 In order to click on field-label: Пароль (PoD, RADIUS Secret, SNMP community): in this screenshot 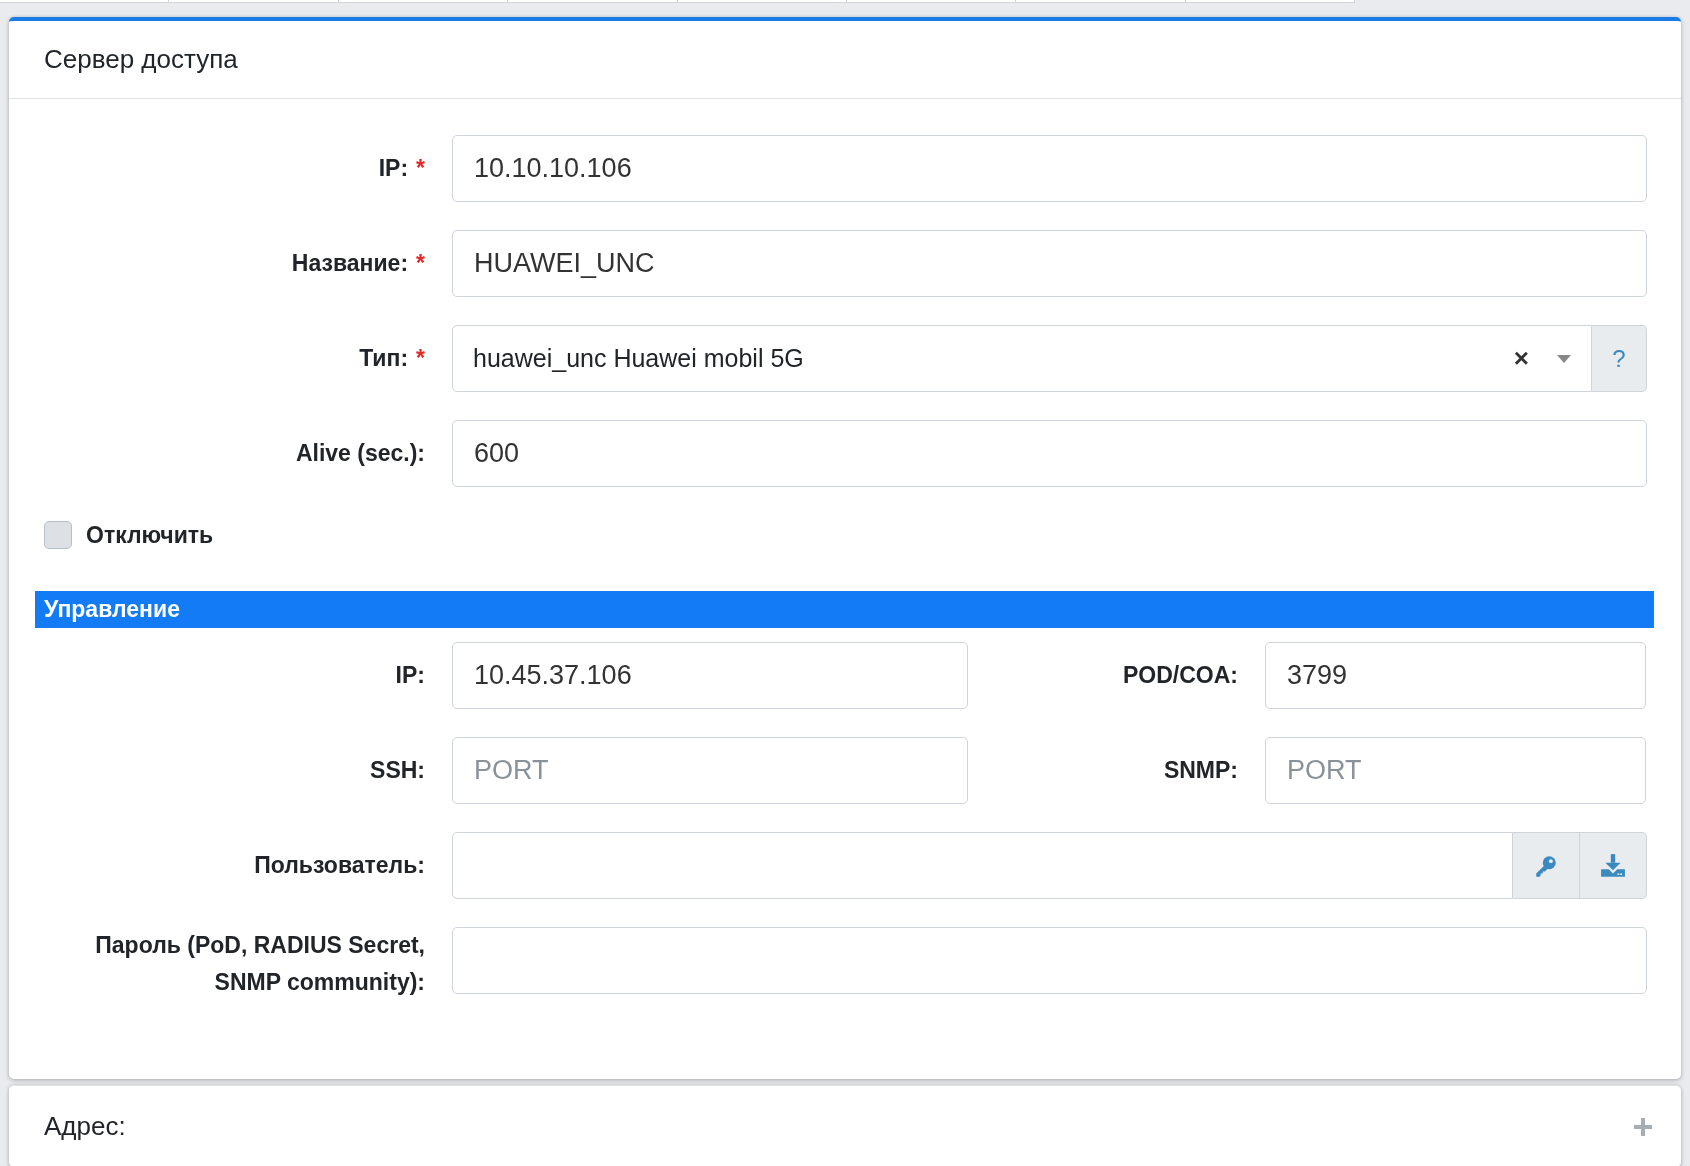, I will do `click(260, 964)`.